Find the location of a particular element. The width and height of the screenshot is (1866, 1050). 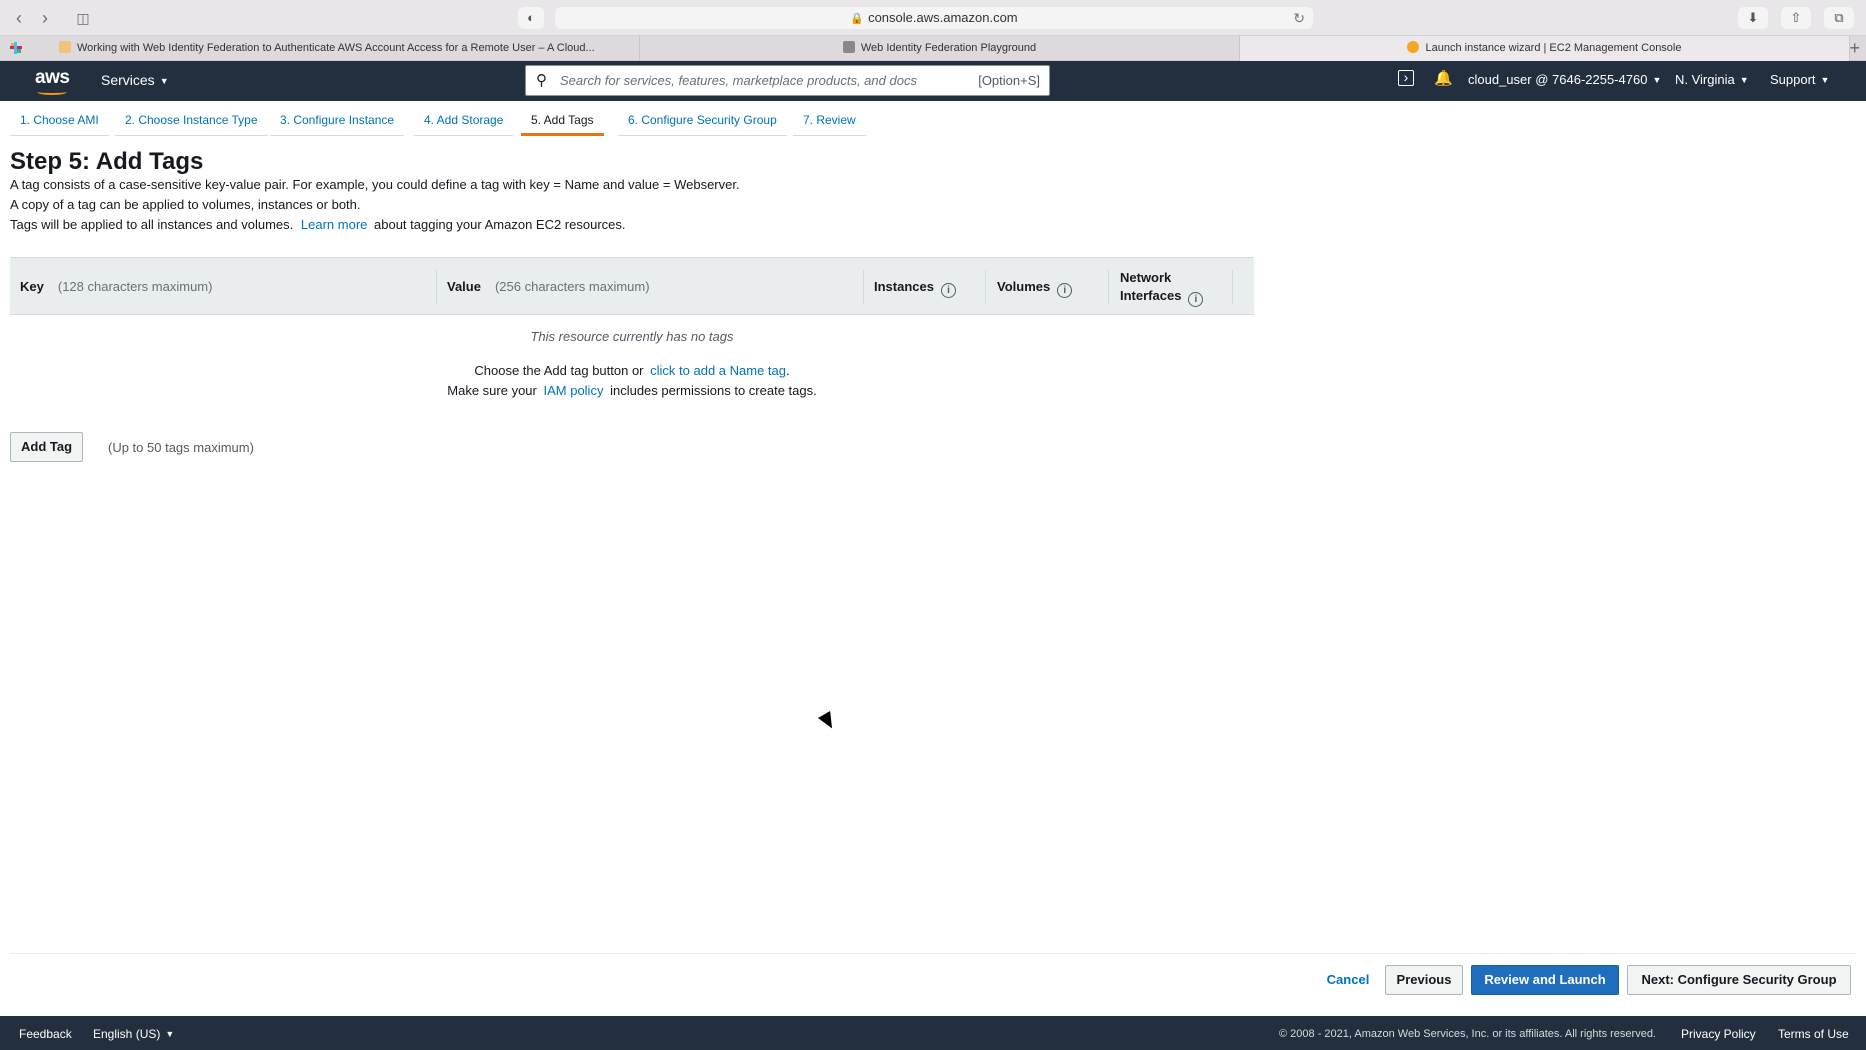

empty-state-title: This resource currently has no tags is located at coordinates (632, 336).